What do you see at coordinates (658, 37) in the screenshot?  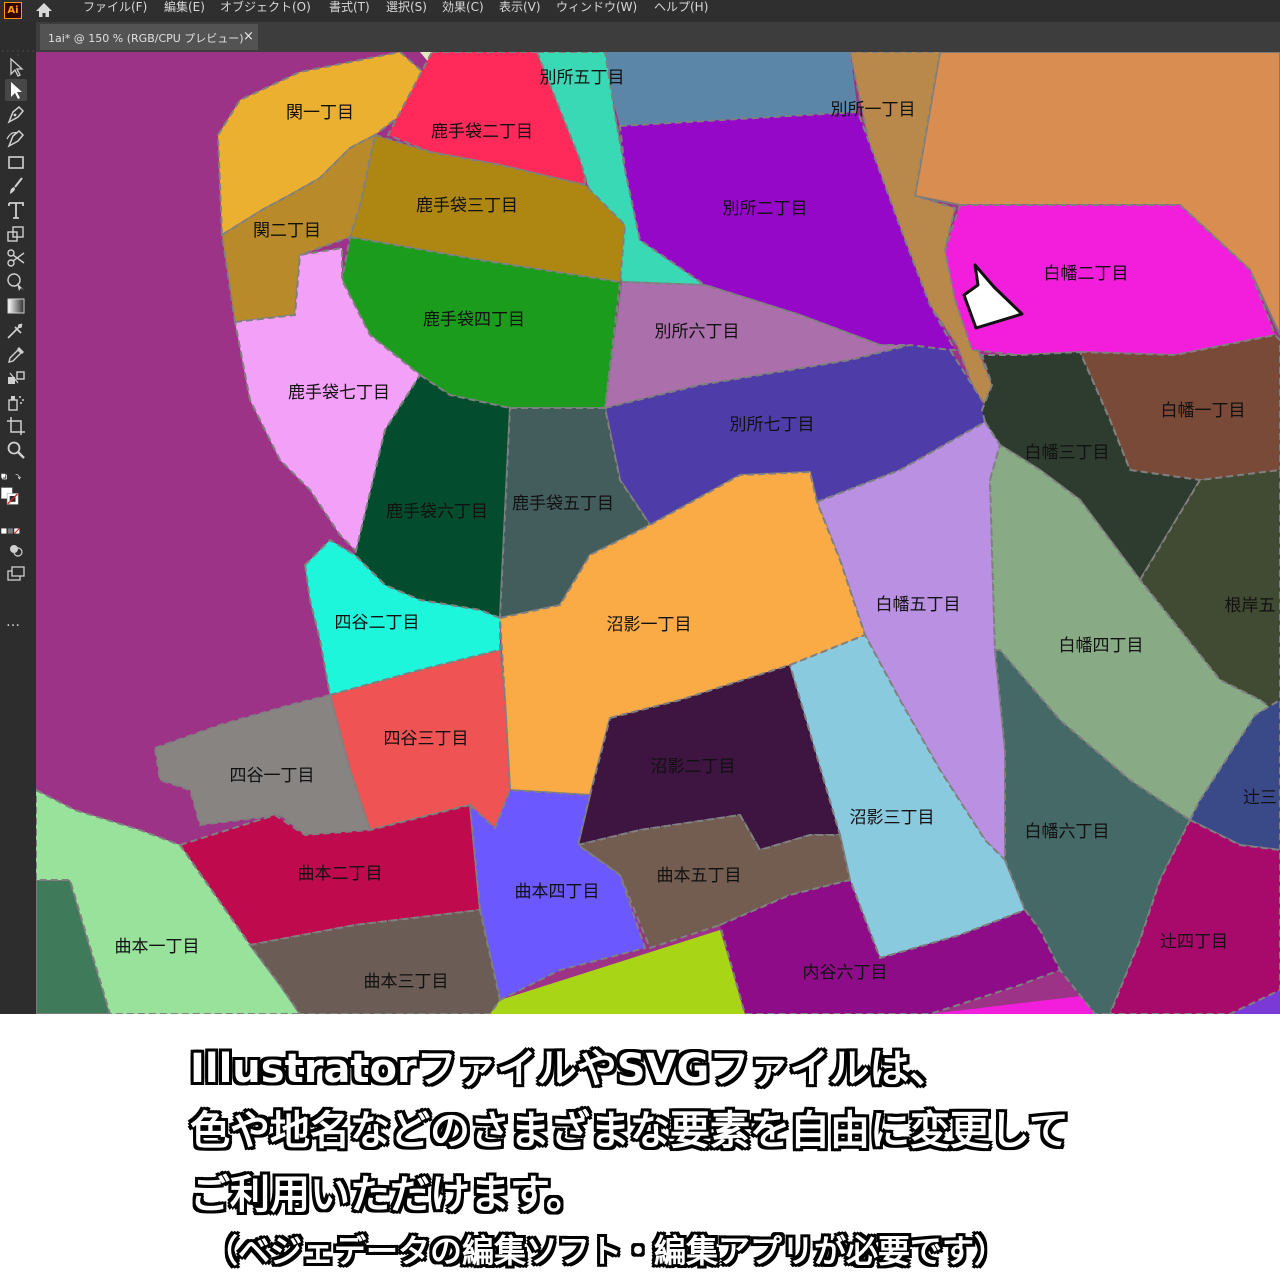 I see `document-tab-bar: 1ai* @ 150 % (RGB/CPU プレビュー) ×` at bounding box center [658, 37].